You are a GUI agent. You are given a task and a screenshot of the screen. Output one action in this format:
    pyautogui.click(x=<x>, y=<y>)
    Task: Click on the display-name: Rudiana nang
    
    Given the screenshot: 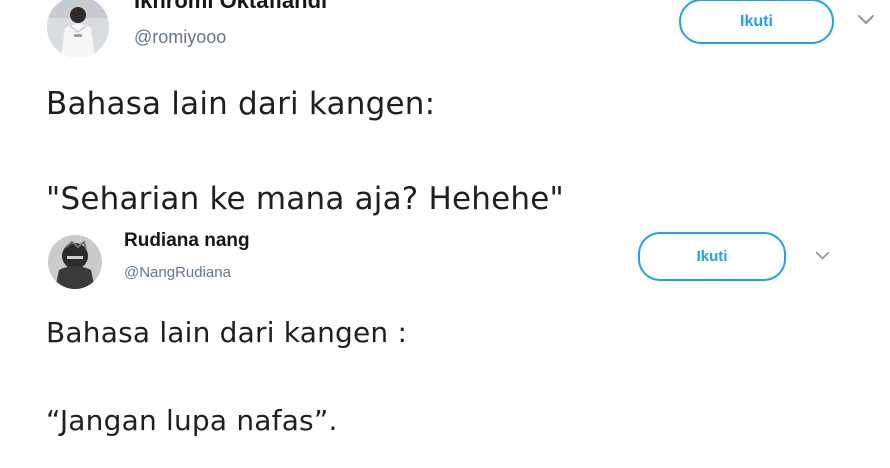 What is the action you would take?
    pyautogui.click(x=187, y=241)
    